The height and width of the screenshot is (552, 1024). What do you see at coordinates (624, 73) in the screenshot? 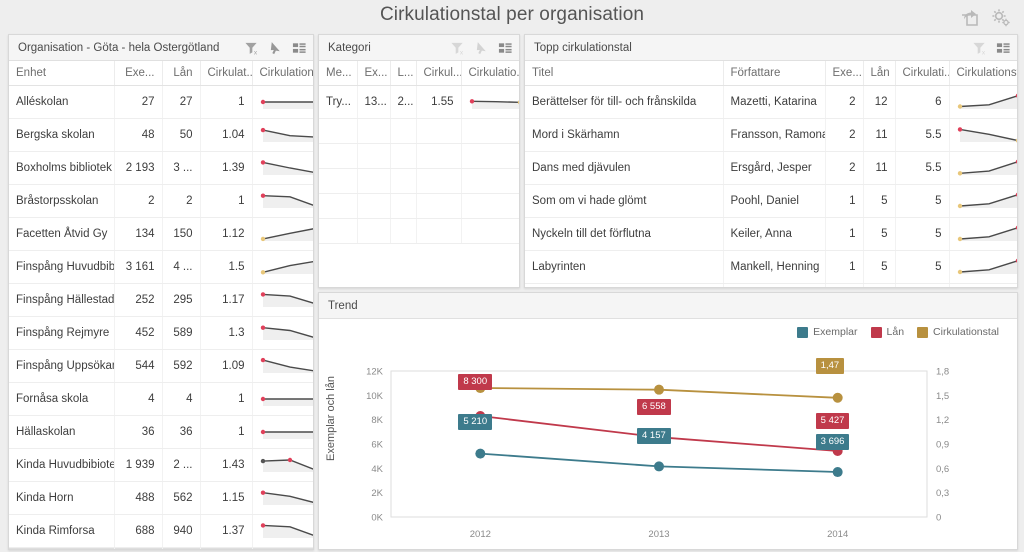
I see `column-header-0: Titel` at bounding box center [624, 73].